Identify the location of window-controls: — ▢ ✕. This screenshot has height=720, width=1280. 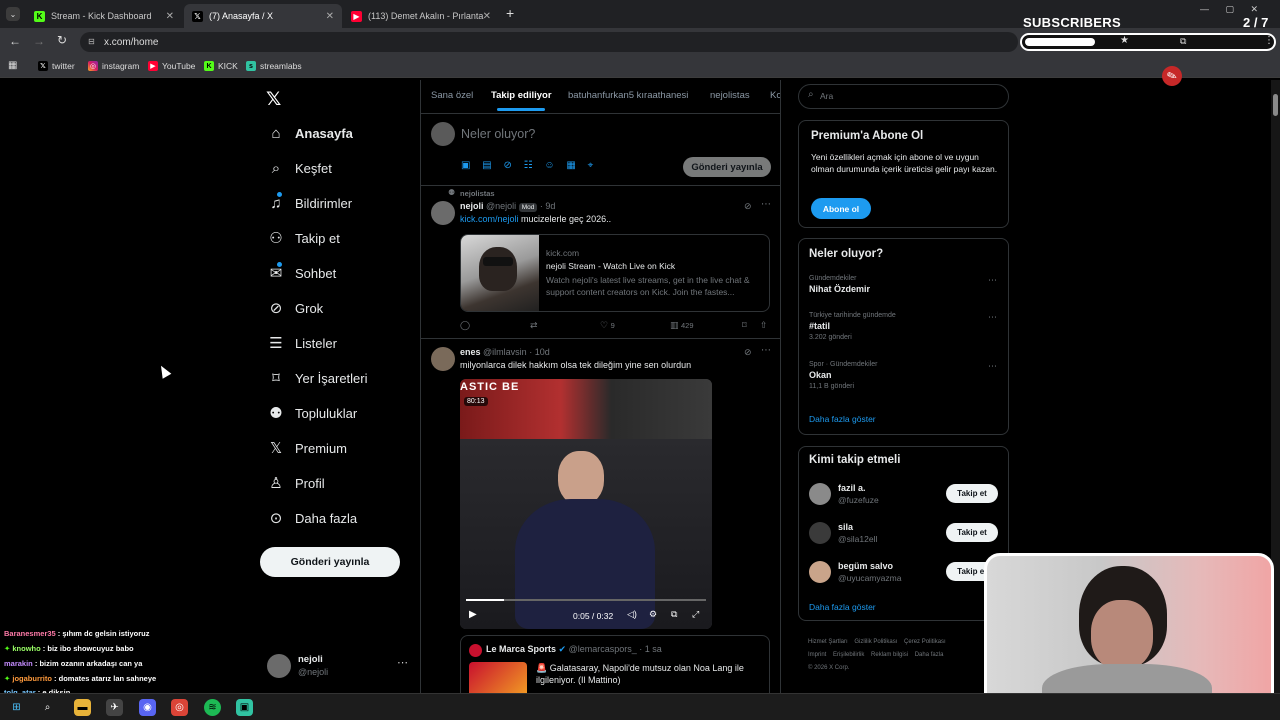
(1229, 9).